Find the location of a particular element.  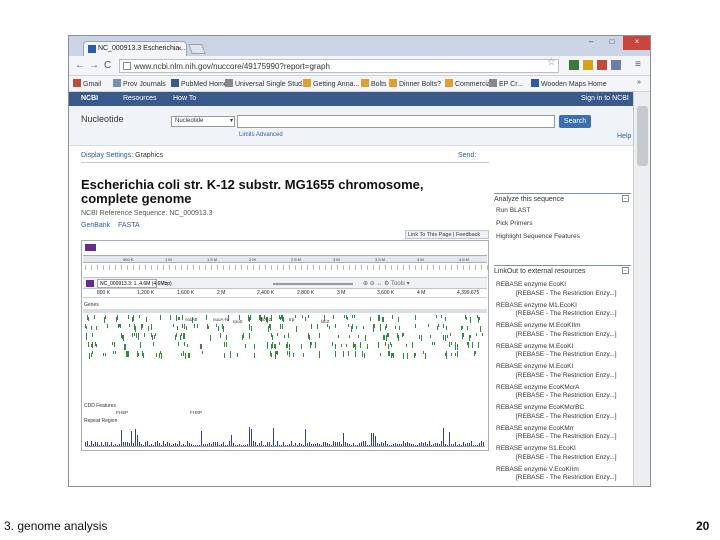

bookmark-item: PubMed Home is located at coordinates (199, 83).